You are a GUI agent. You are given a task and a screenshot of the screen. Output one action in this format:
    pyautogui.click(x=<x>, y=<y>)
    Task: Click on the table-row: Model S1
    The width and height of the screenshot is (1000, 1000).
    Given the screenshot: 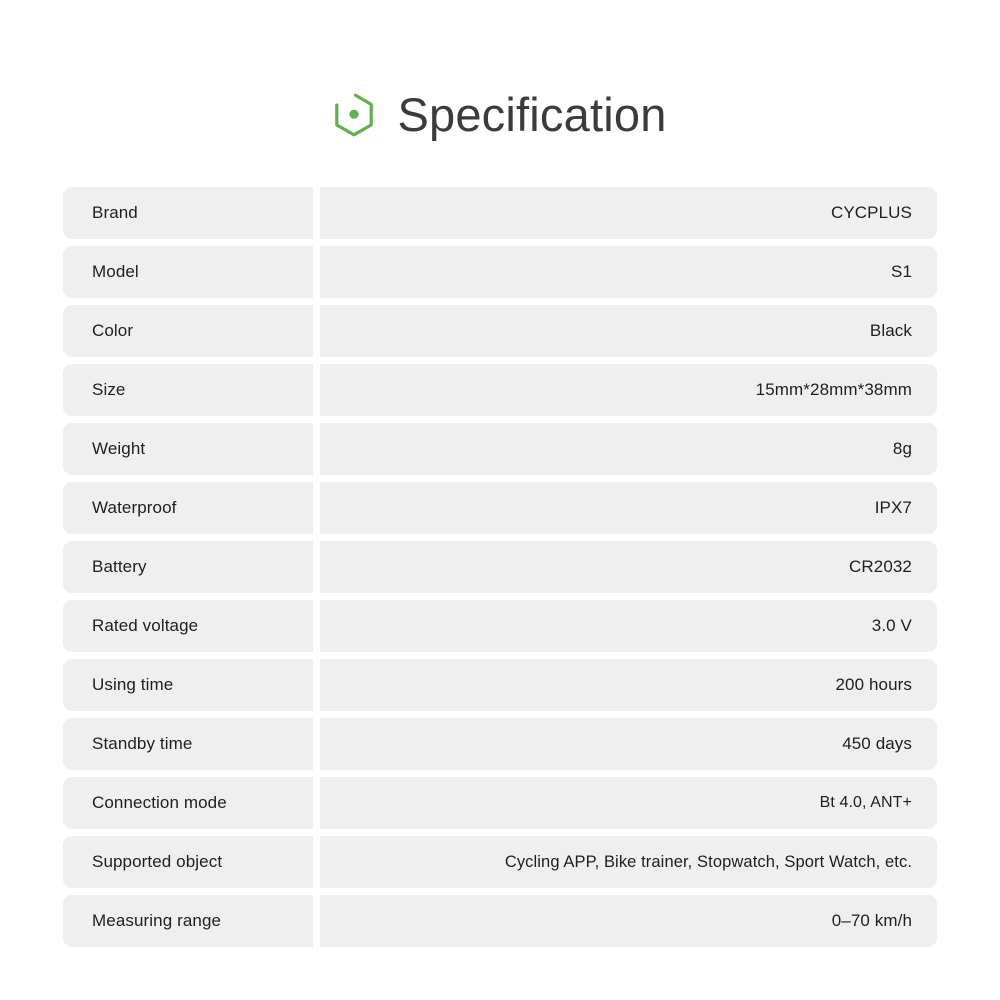 What is the action you would take?
    pyautogui.click(x=500, y=272)
    